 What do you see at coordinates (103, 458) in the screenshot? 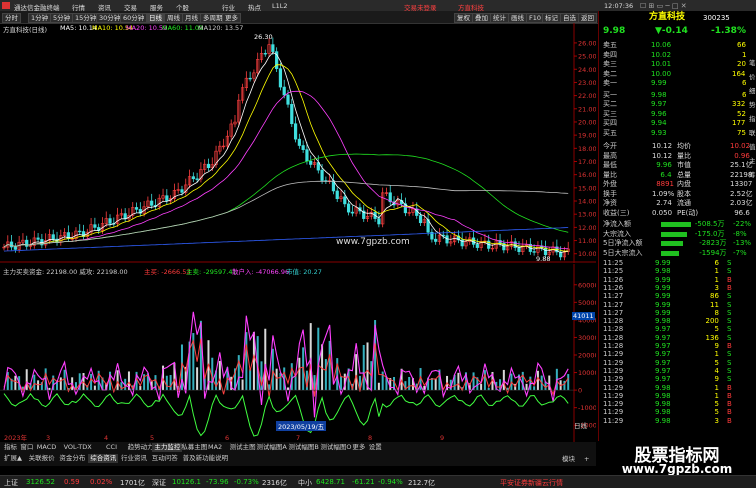
I see `info-tab-3: 综合资讯` at bounding box center [103, 458].